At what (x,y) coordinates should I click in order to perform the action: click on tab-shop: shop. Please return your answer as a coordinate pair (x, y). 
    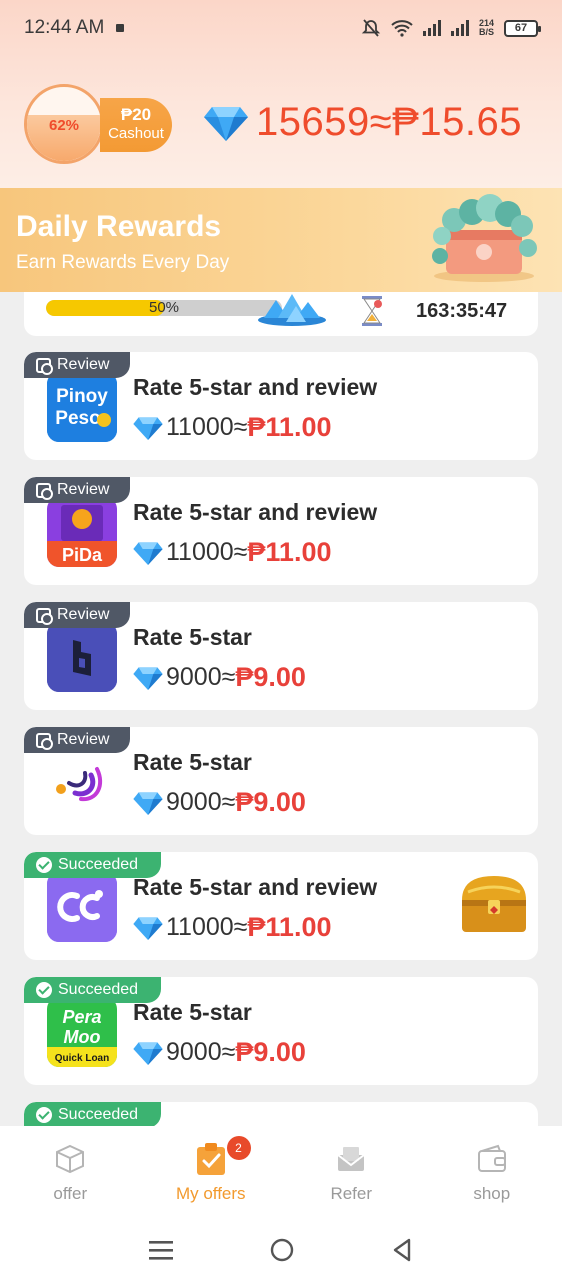
    Looking at the image, I should click on (492, 1173).